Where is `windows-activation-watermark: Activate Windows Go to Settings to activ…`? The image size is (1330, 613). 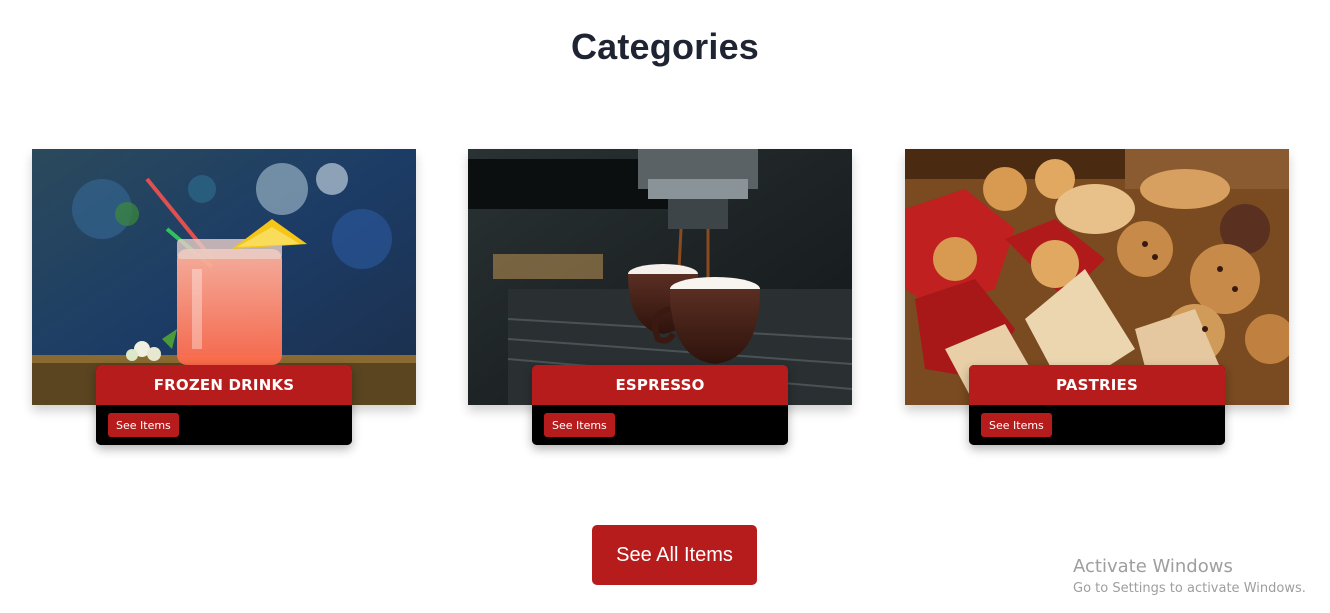 windows-activation-watermark: Activate Windows Go to Settings to activ… is located at coordinates (1189, 577).